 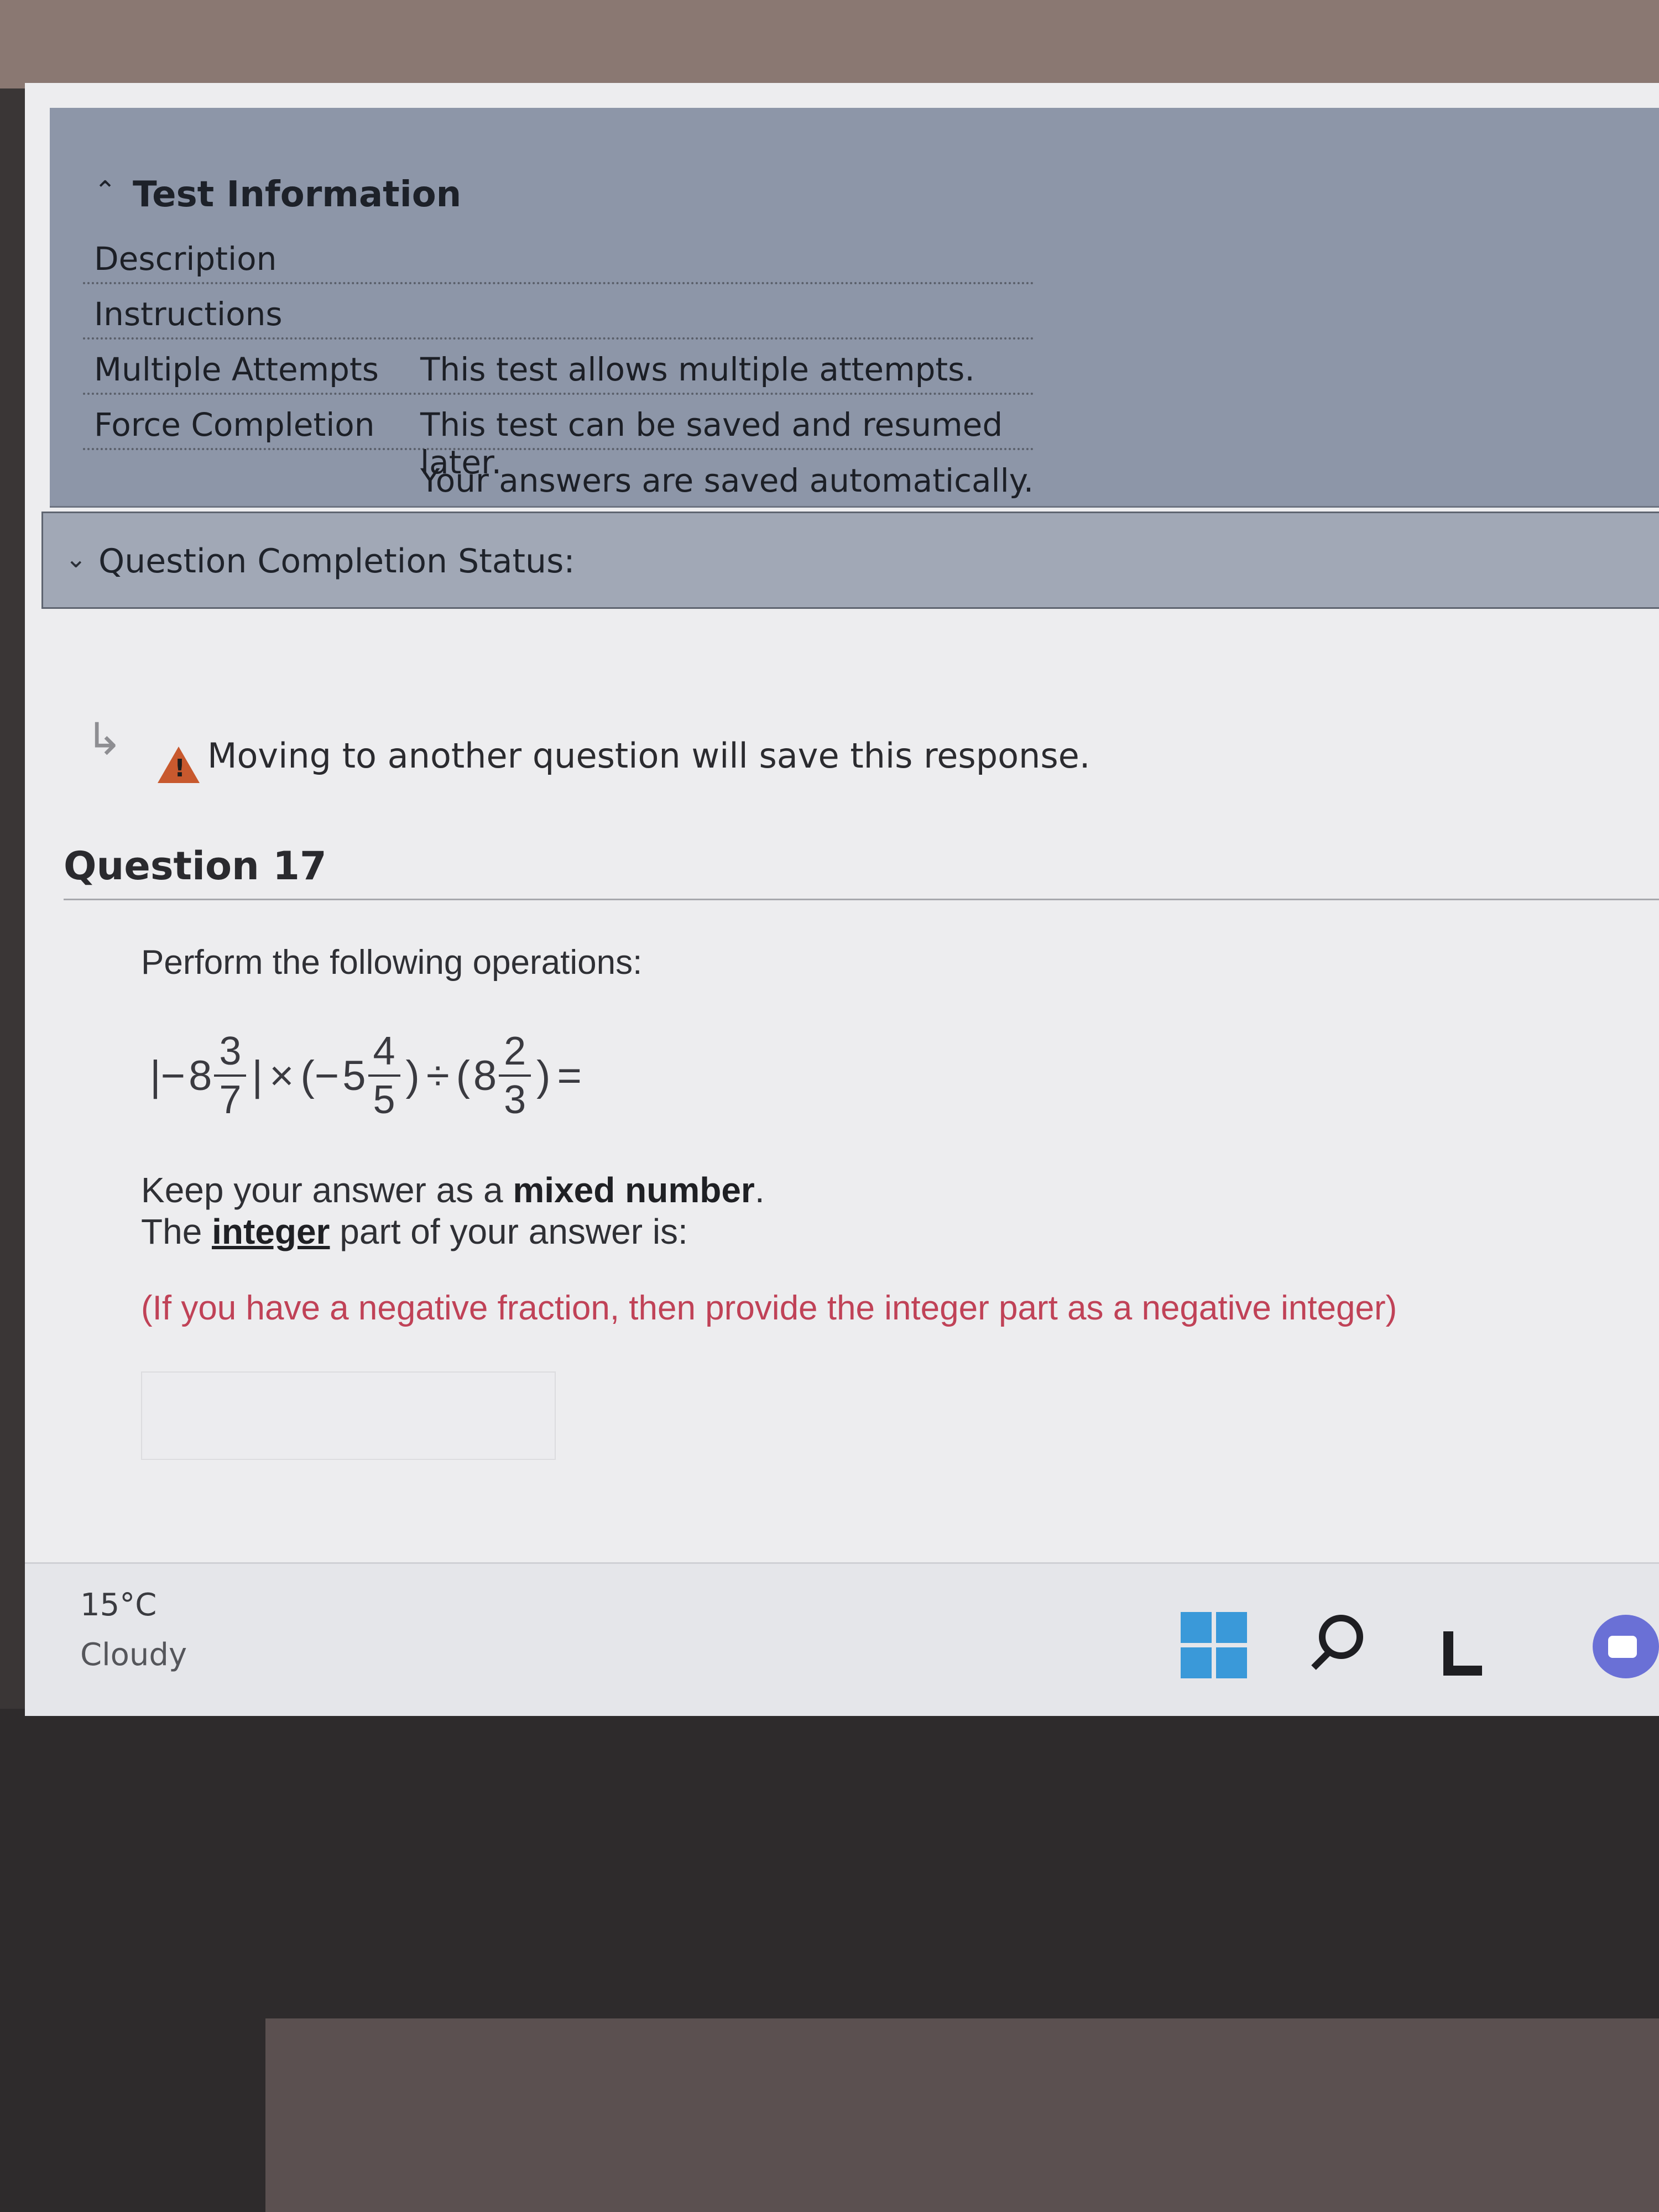 I want to click on completion-status-label: Question Completion Status:, so click(x=337, y=561).